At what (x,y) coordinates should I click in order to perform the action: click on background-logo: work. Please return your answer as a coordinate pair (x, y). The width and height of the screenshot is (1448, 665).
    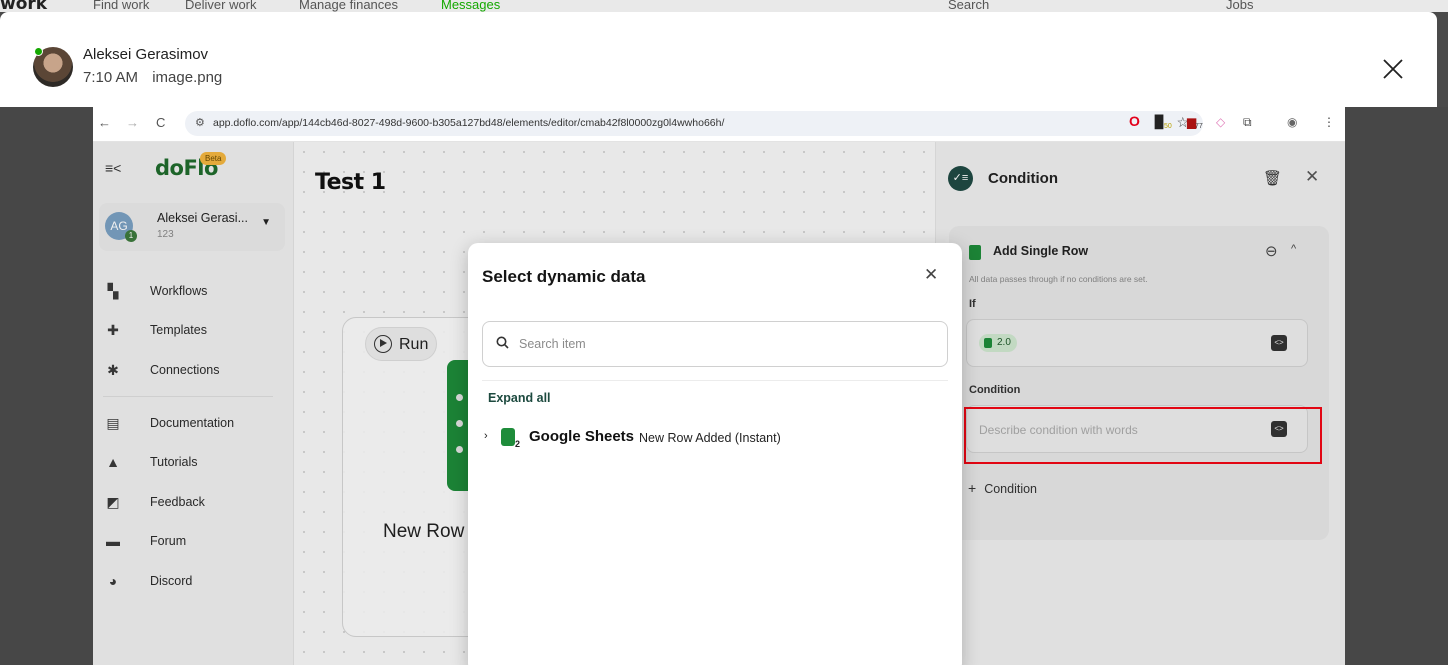
    Looking at the image, I should click on (24, 6).